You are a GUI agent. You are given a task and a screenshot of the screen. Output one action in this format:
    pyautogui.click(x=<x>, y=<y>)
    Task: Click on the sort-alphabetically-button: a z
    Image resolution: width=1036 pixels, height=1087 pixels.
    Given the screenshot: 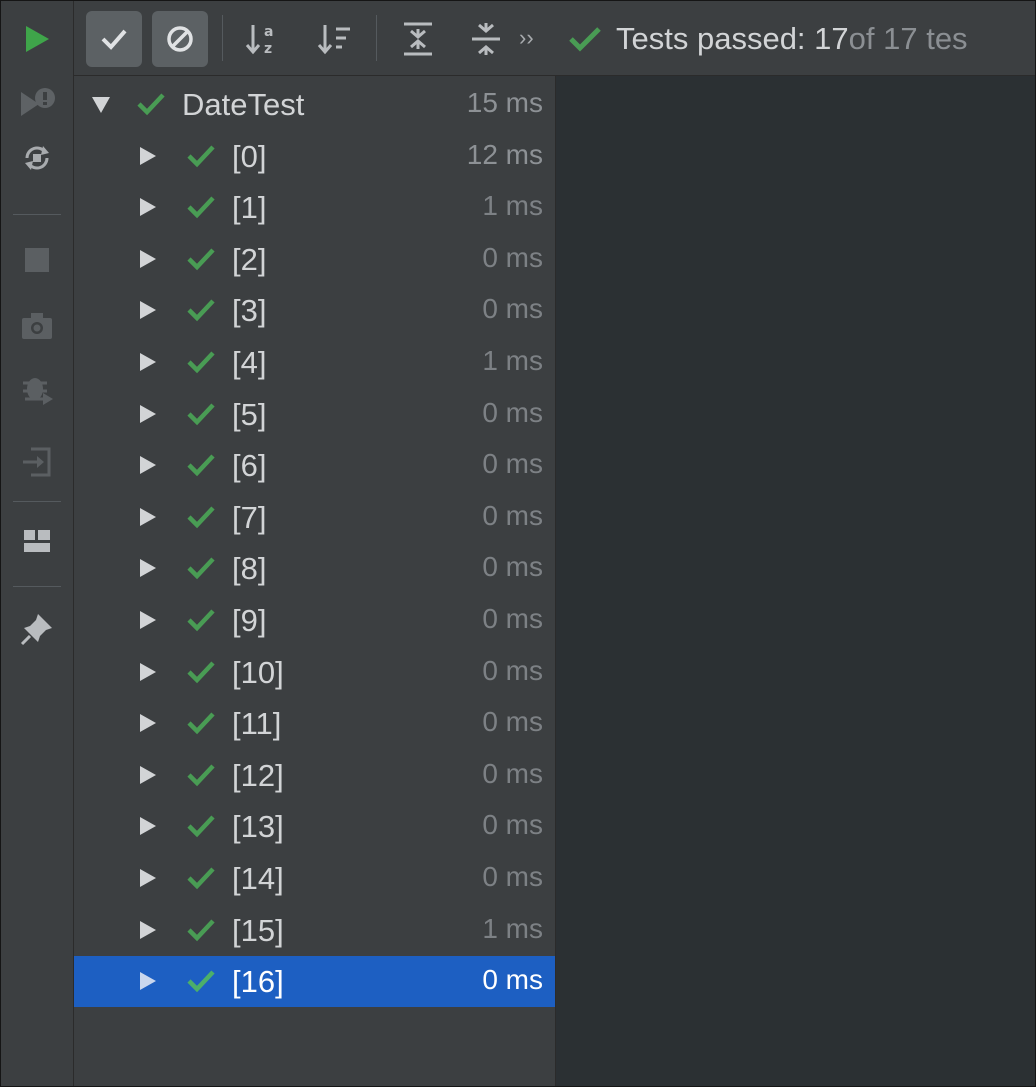 What is the action you would take?
    pyautogui.click(x=264, y=39)
    